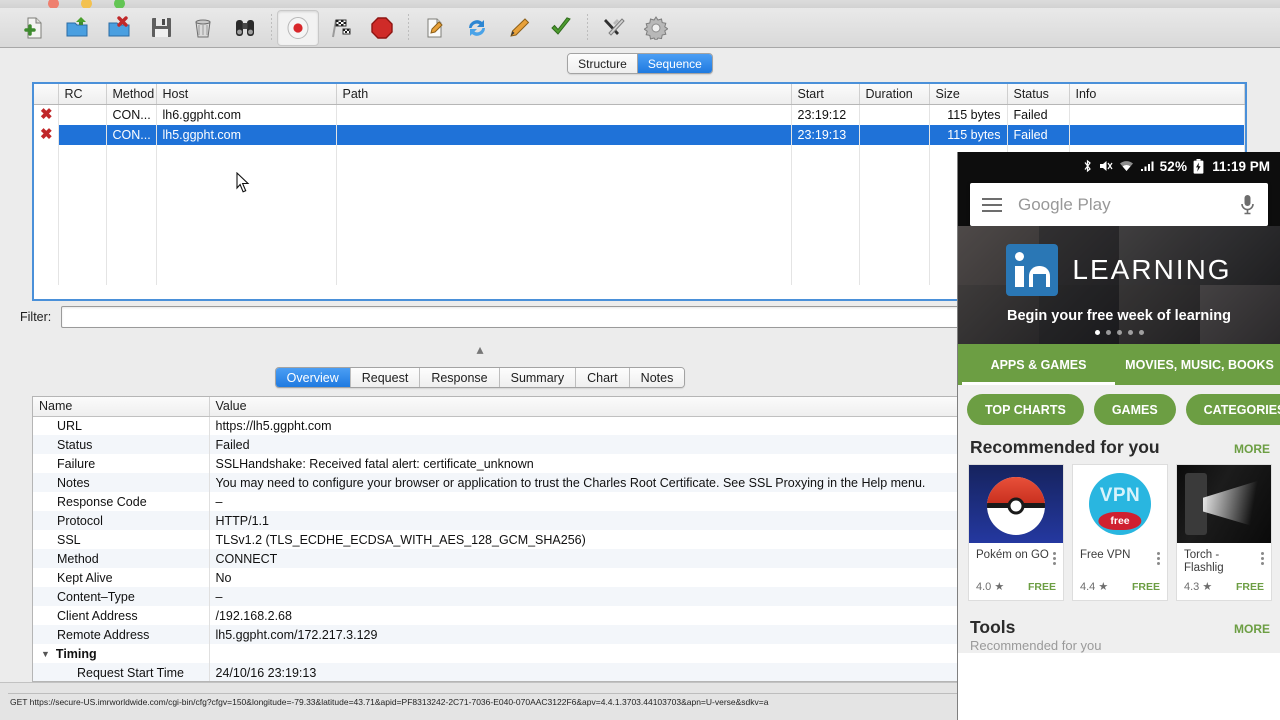 The image size is (1280, 720). Describe the element at coordinates (1025, 409) in the screenshot. I see `chip-top-charts: TOP CHARTS` at that location.